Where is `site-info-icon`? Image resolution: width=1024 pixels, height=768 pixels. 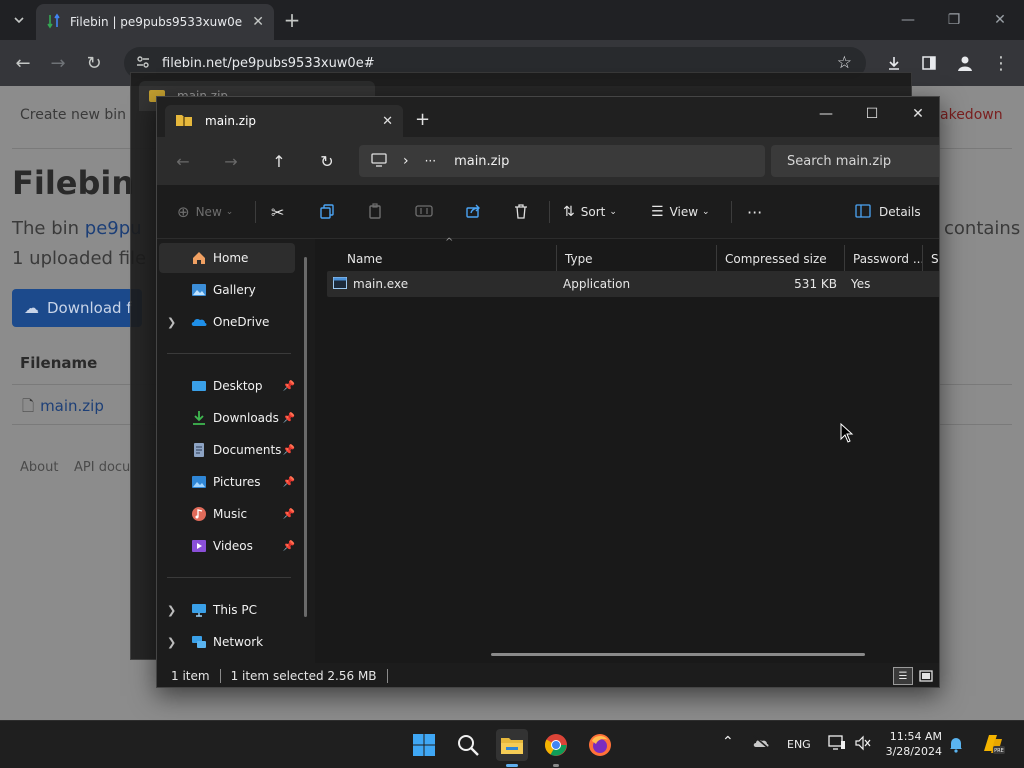
site-info-icon is located at coordinates (143, 63).